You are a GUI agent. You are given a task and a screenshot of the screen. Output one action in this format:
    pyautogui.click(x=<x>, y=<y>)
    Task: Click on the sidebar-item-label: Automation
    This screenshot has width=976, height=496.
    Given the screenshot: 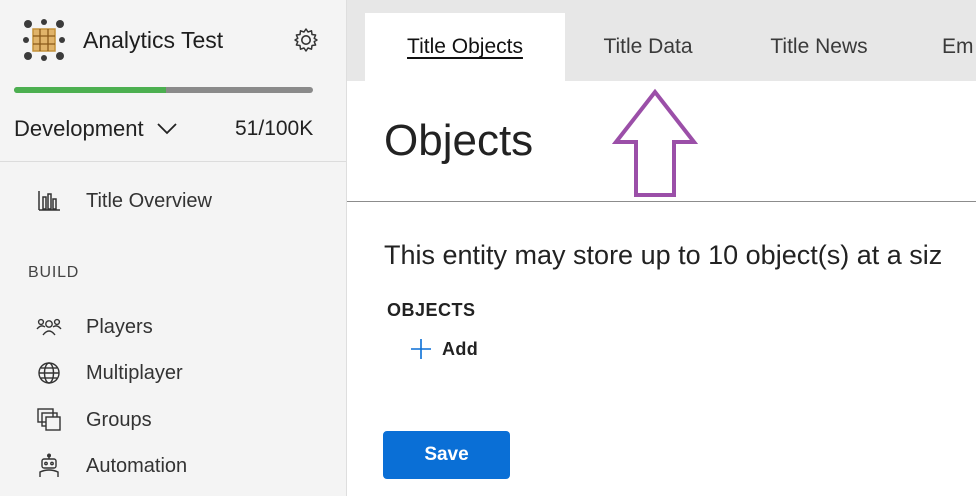 What is the action you would take?
    pyautogui.click(x=137, y=465)
    